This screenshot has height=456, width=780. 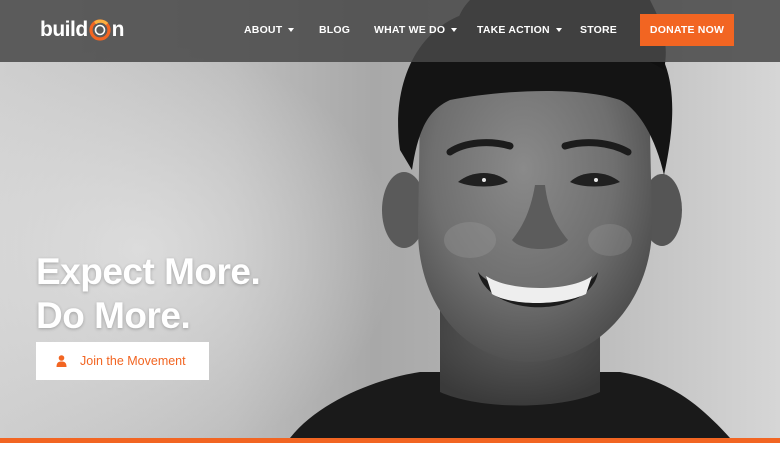 I want to click on join-movement-label: Join the Movement, so click(x=133, y=361).